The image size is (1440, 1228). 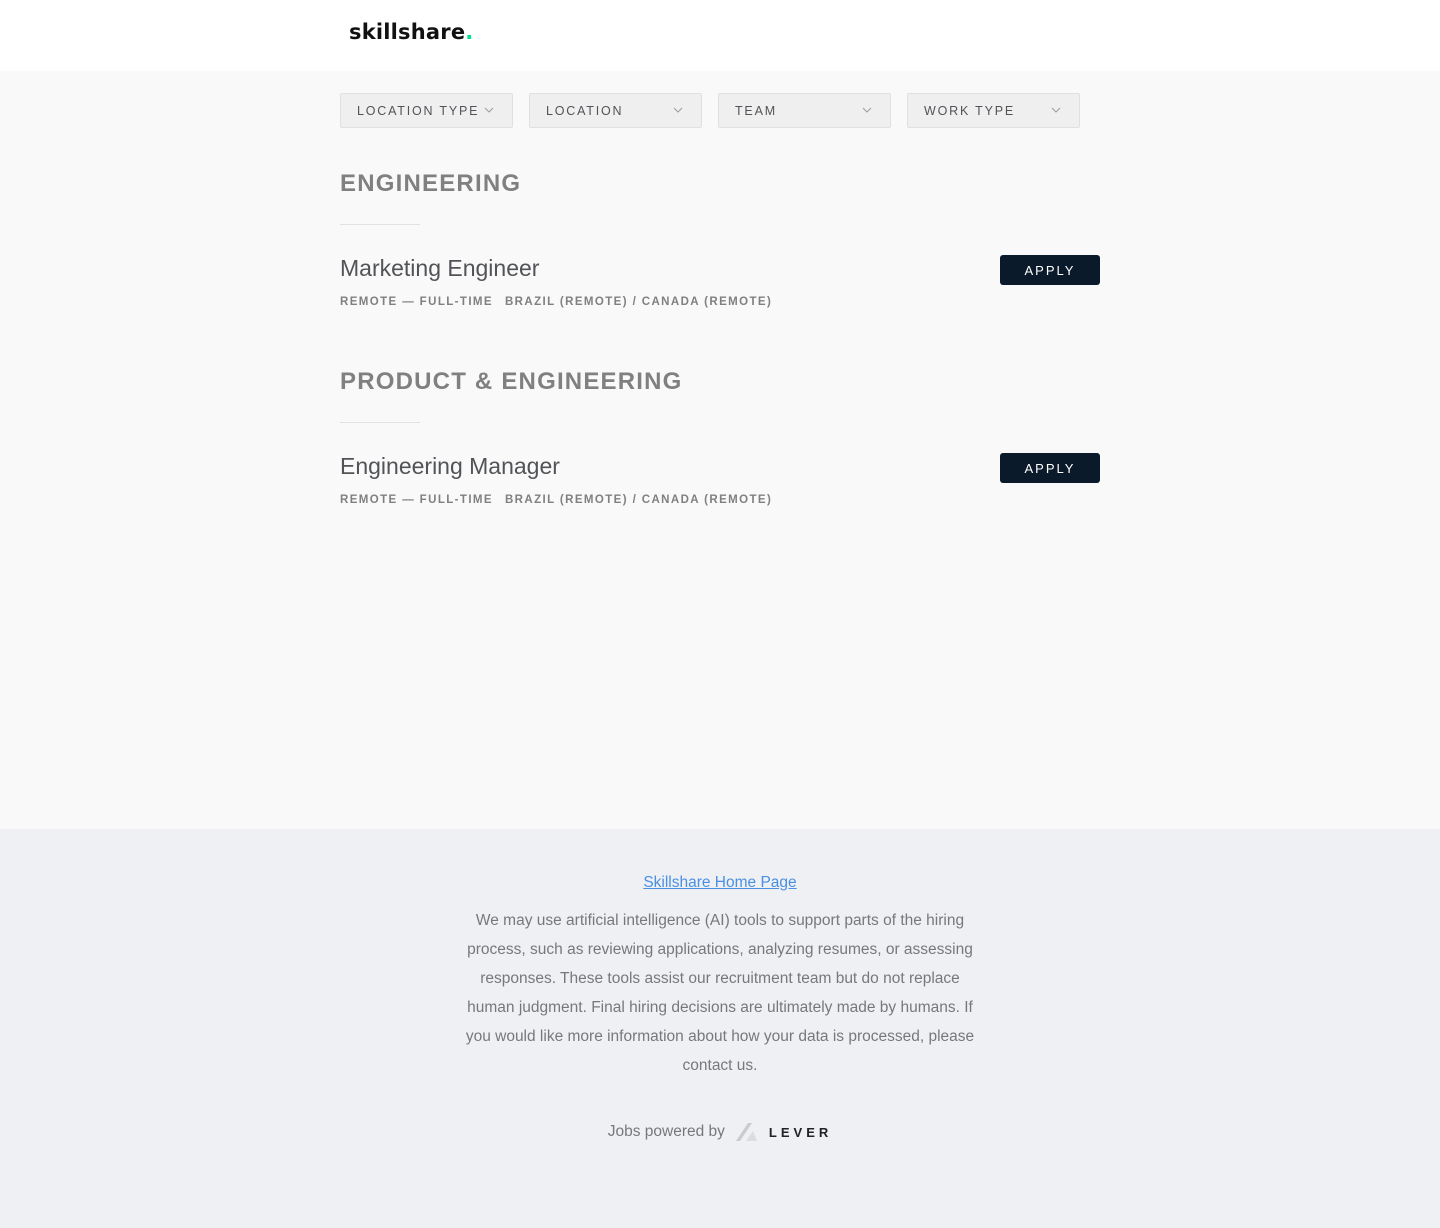 I want to click on filter-location: LOCATION, so click(x=615, y=110).